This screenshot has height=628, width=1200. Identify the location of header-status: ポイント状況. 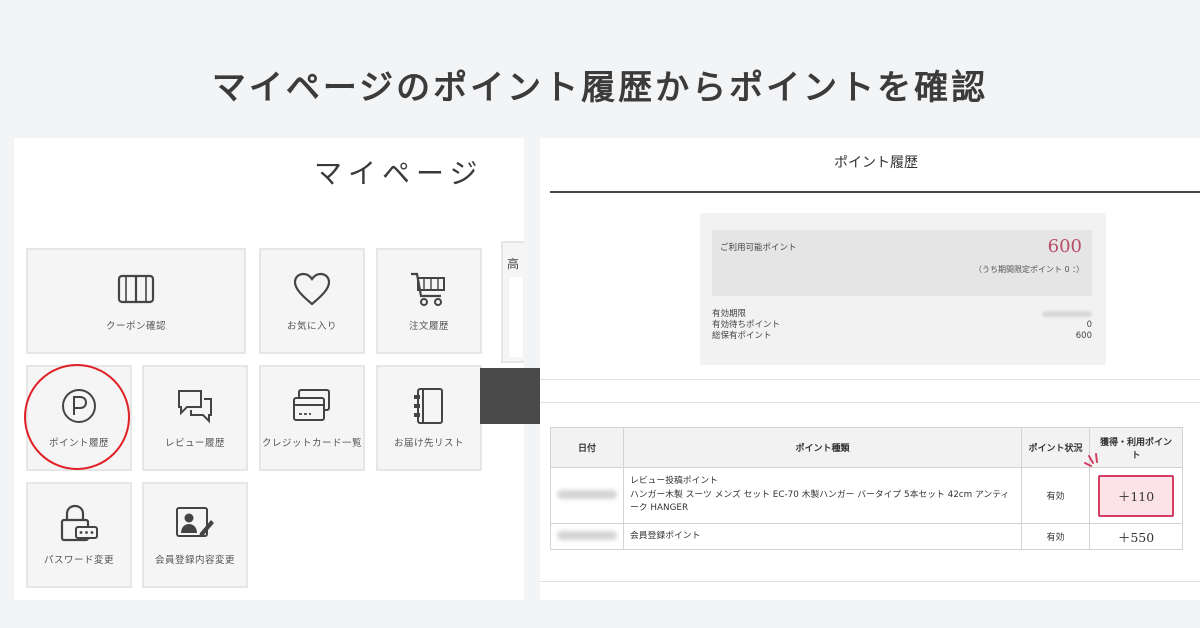
(1055, 447).